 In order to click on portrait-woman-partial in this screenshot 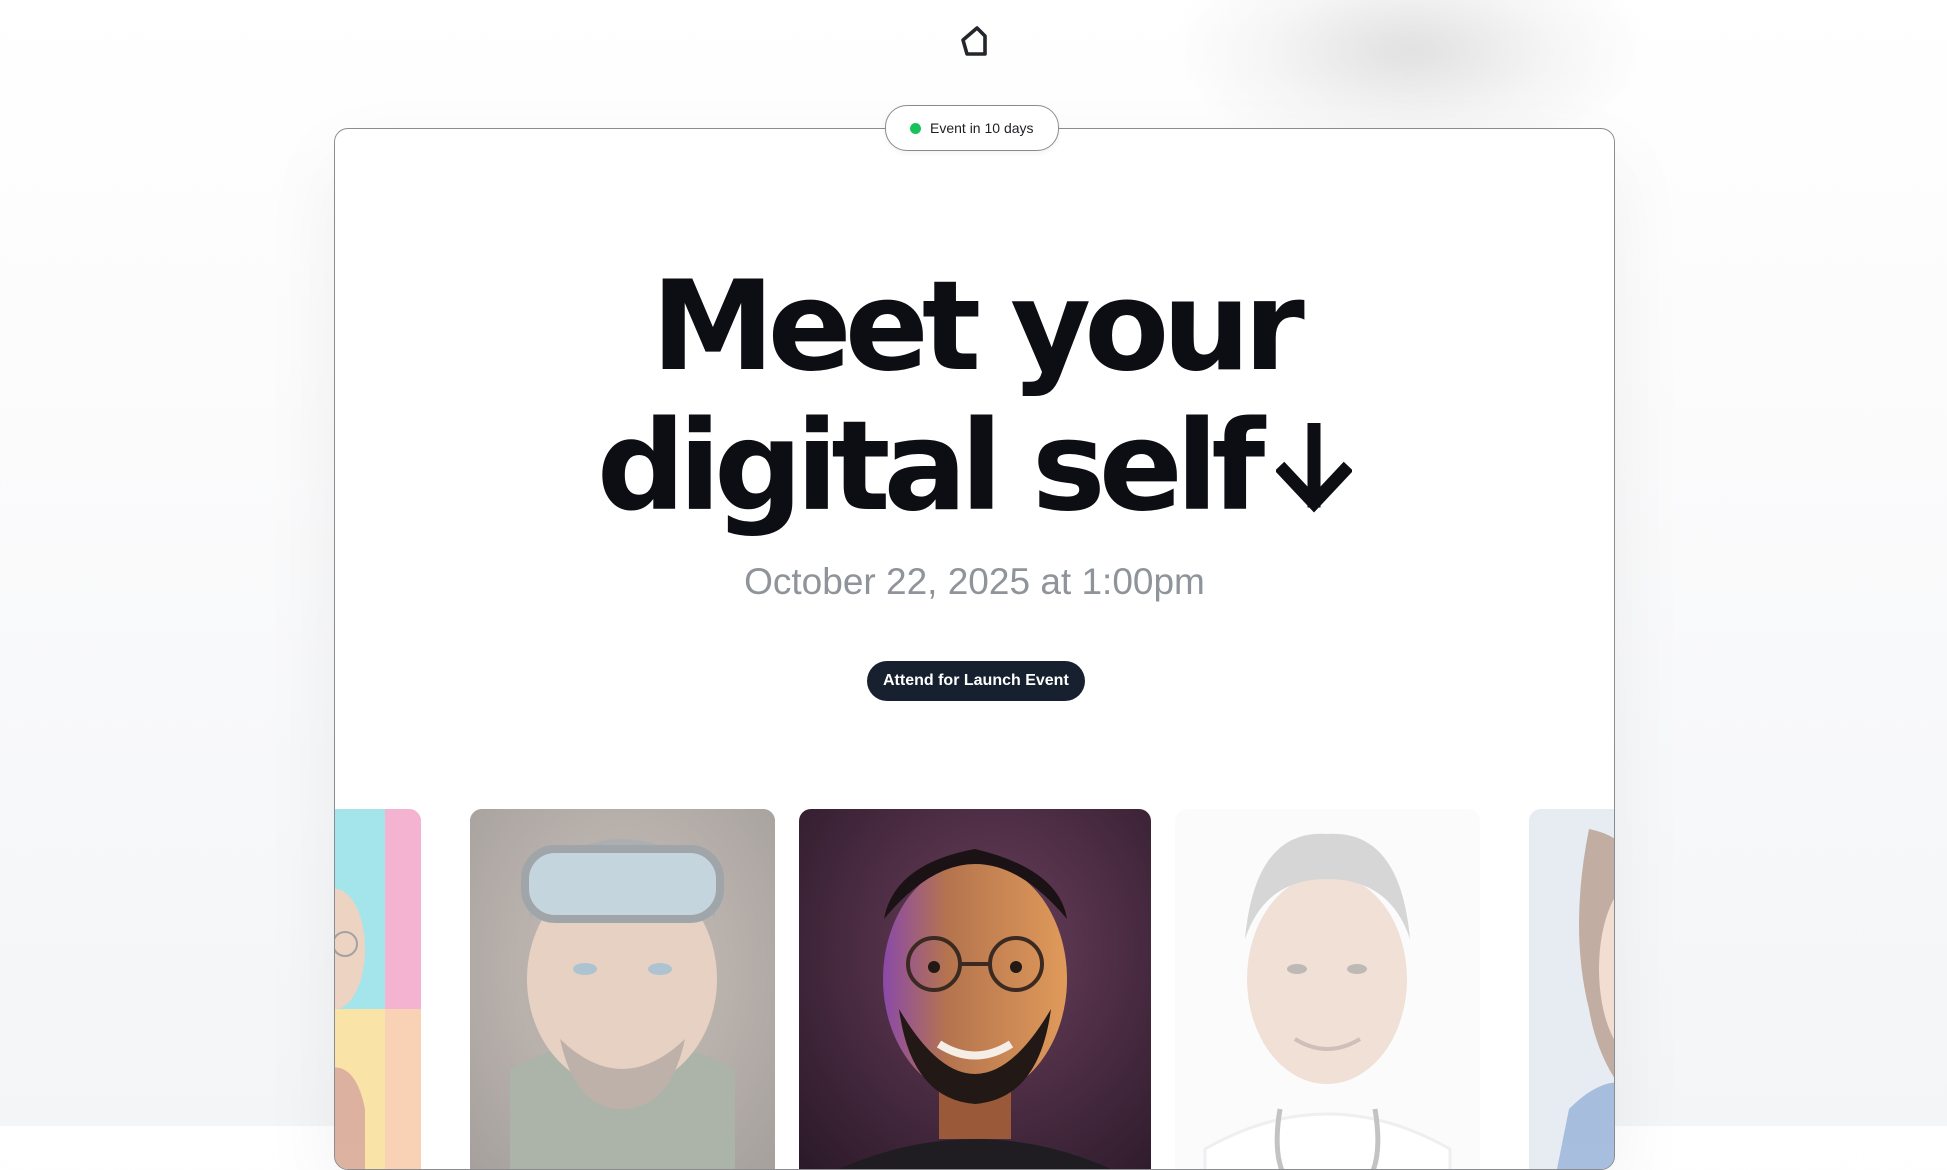, I will do `click(1571, 989)`.